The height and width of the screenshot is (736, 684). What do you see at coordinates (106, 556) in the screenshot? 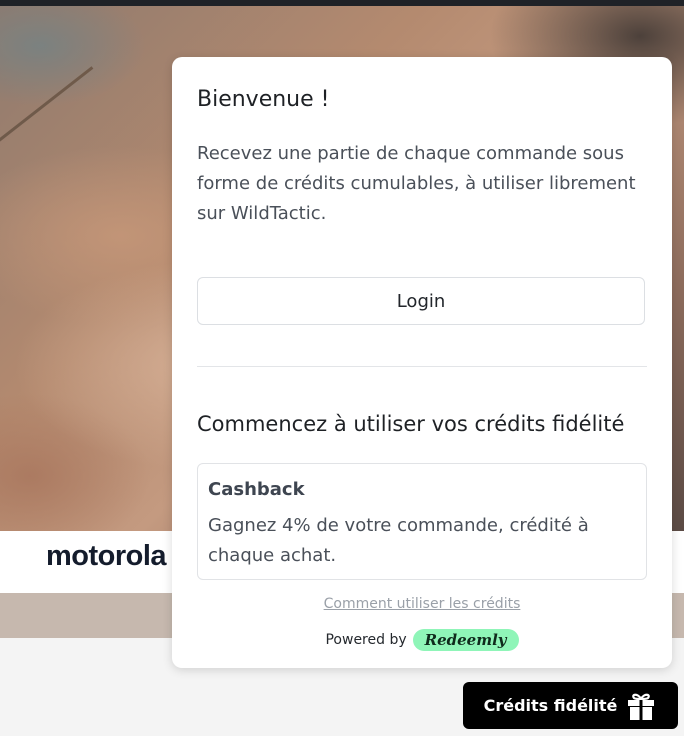
I see `motorola-logo: motorola` at bounding box center [106, 556].